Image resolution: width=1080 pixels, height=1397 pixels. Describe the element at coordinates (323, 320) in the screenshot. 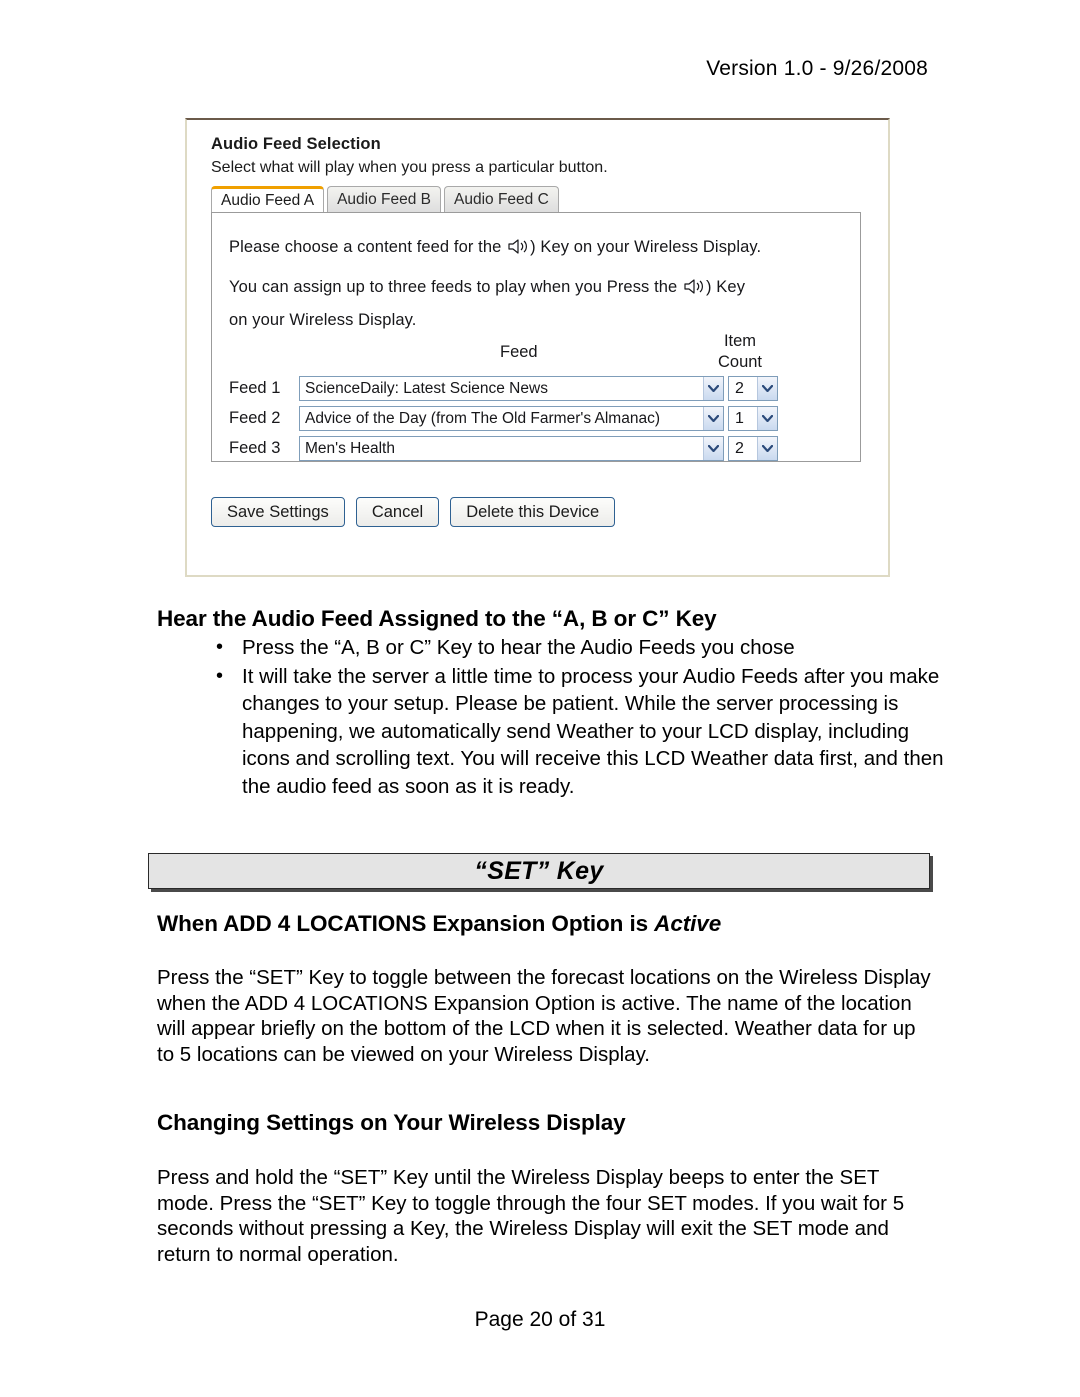

I see `instruction-line-3: on your Wireless Display.` at that location.